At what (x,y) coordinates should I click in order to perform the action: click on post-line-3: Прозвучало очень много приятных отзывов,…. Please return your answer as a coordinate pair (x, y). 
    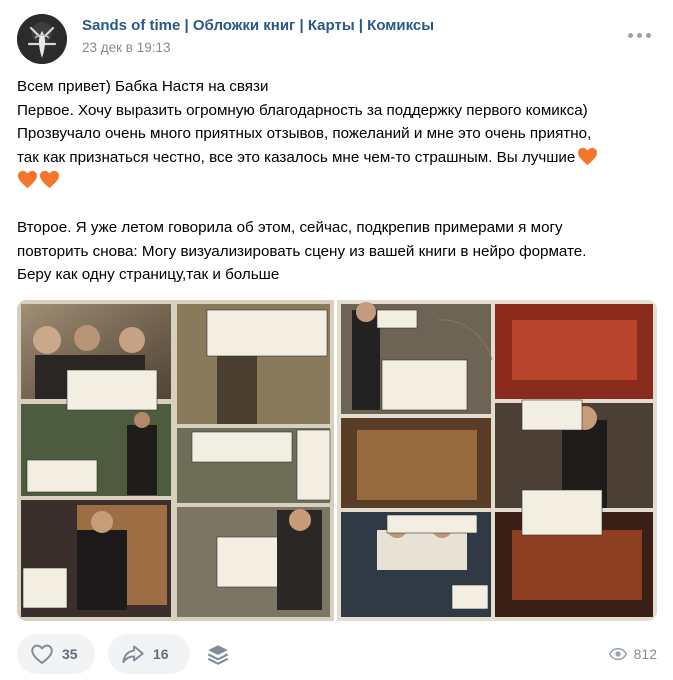
    Looking at the image, I should click on (304, 133).